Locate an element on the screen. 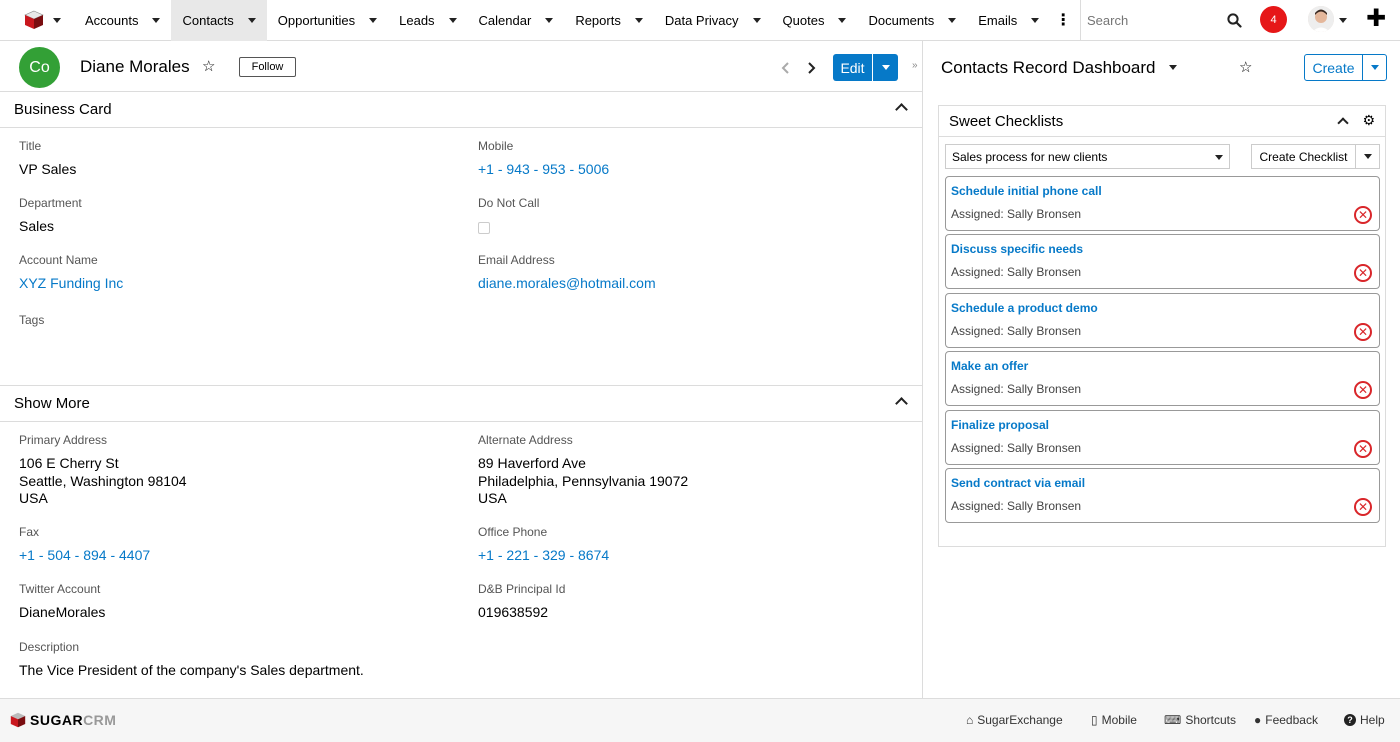  edit-button: Edit is located at coordinates (853, 67).